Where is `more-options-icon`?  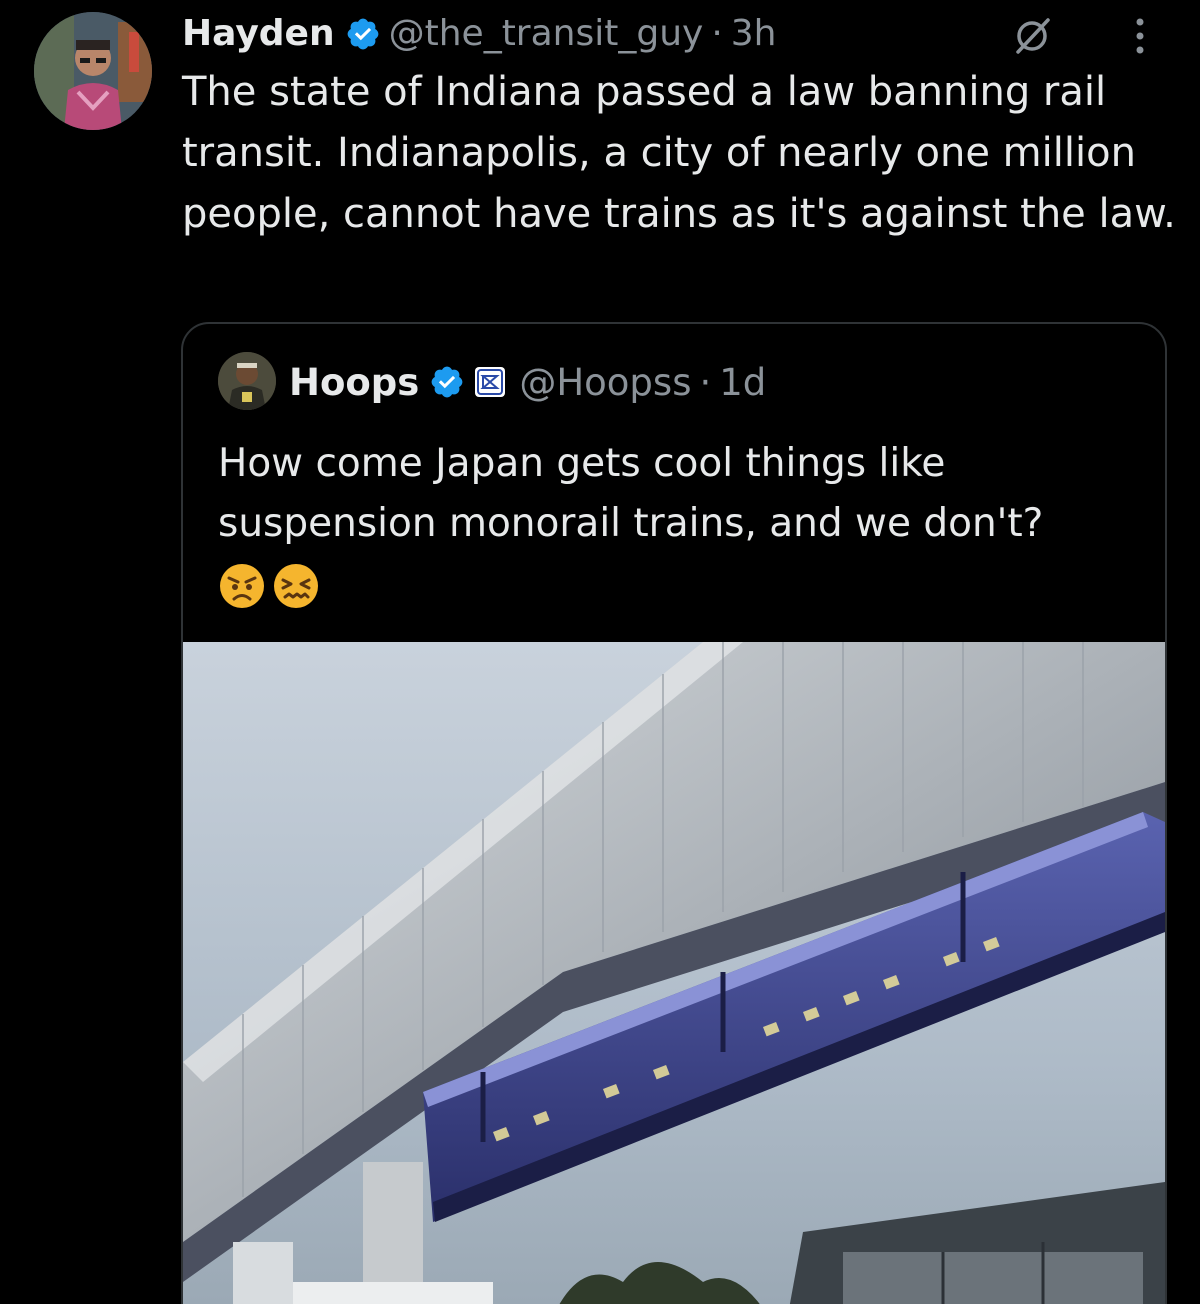 more-options-icon is located at coordinates (1140, 36).